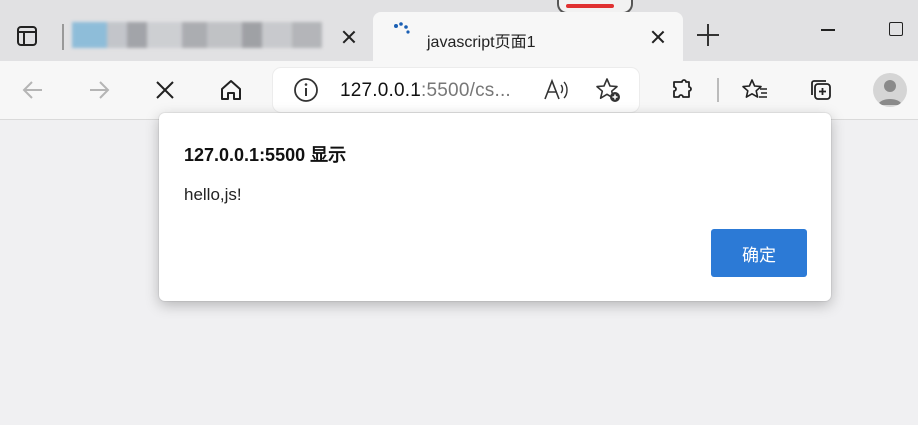 The width and height of the screenshot is (918, 425). Describe the element at coordinates (265, 155) in the screenshot. I see `dialog-title: 127.0.0.1:5500 显示` at that location.